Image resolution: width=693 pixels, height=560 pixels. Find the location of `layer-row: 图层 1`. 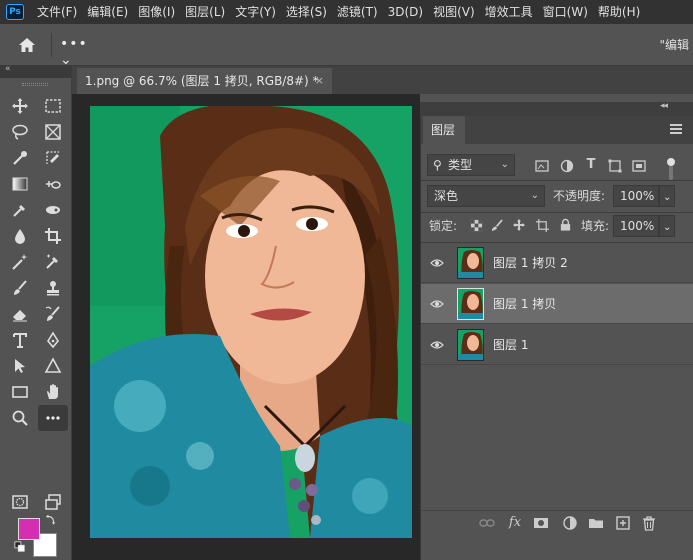

layer-row: 图层 1 is located at coordinates (557, 345).